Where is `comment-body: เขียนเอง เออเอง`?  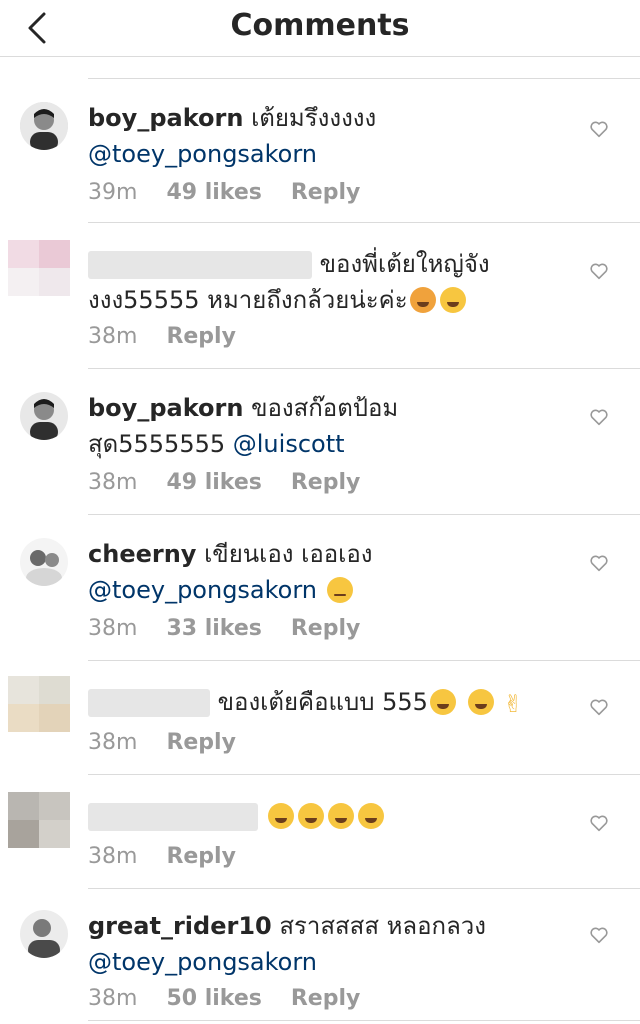 comment-body: เขียนเอง เออเอง is located at coordinates (288, 554).